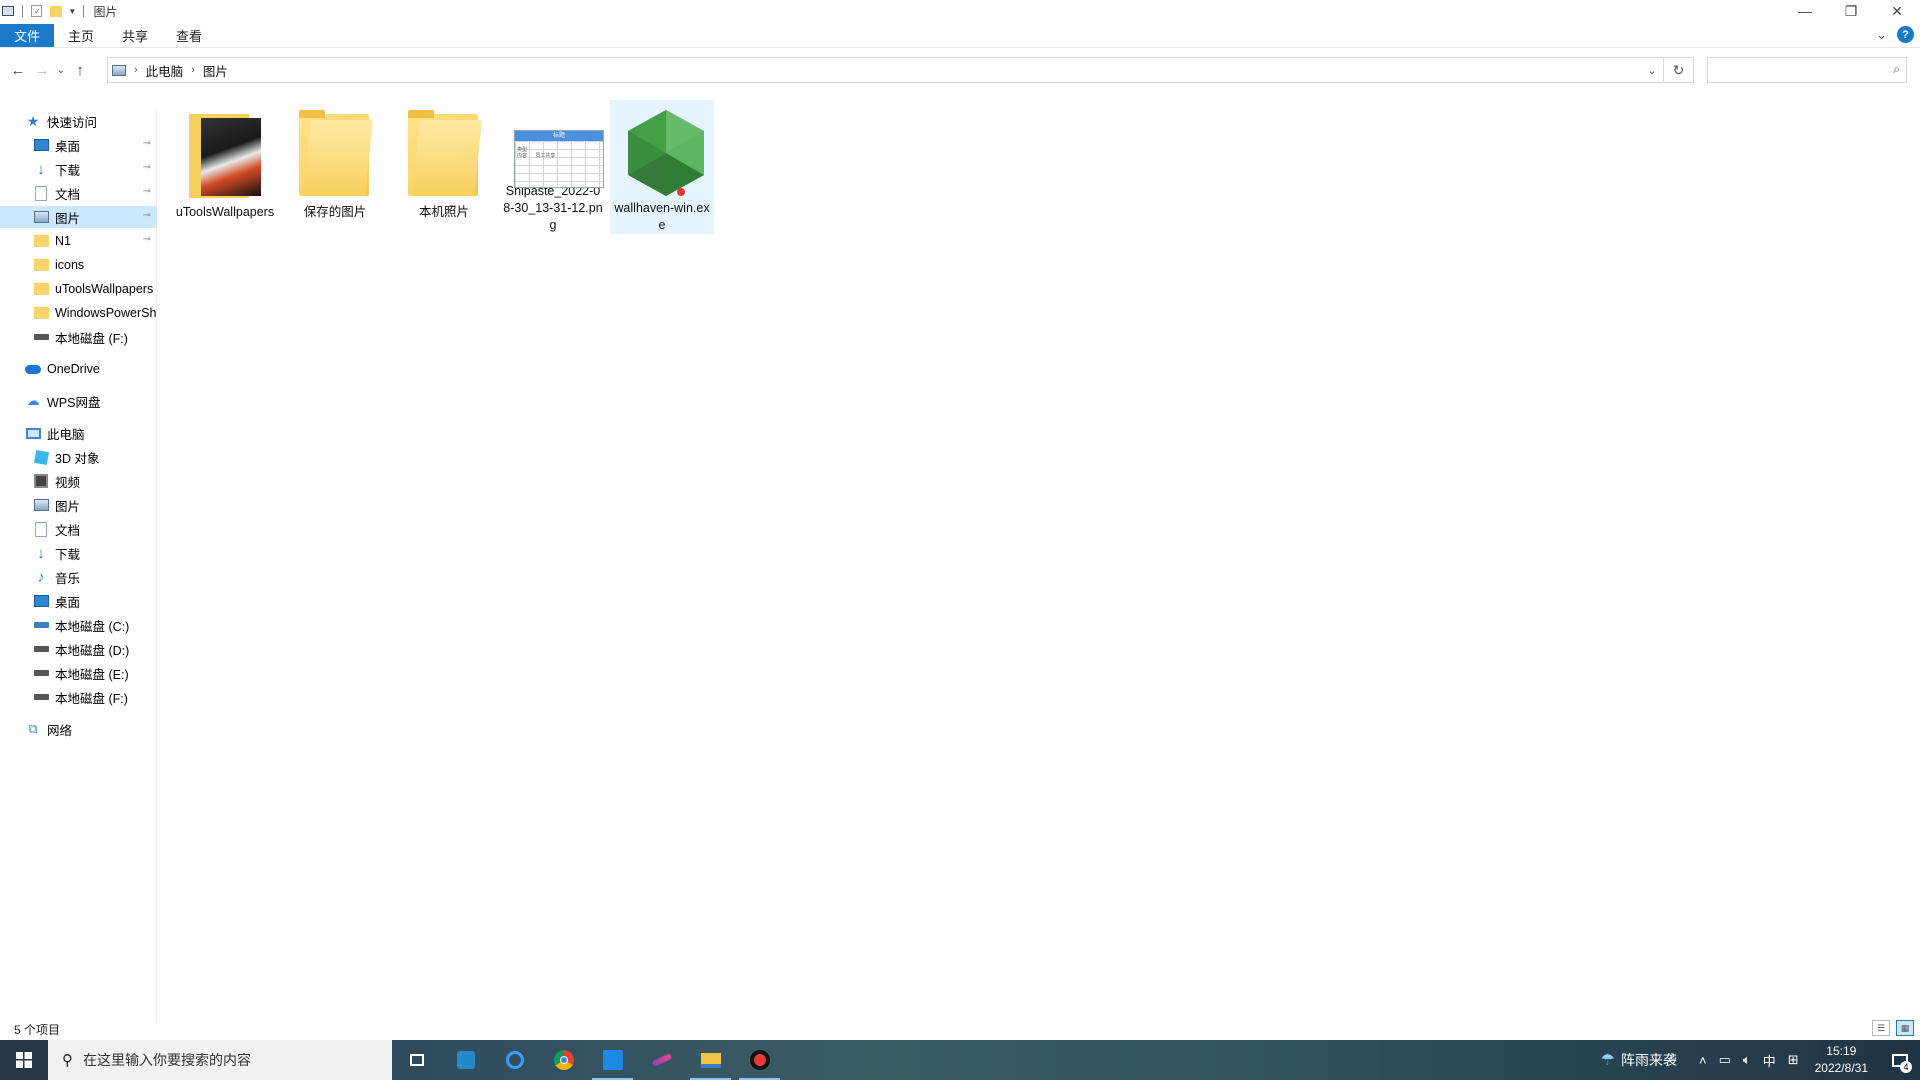 Image resolution: width=1920 pixels, height=1080 pixels. I want to click on task-view-icon, so click(416, 1060).